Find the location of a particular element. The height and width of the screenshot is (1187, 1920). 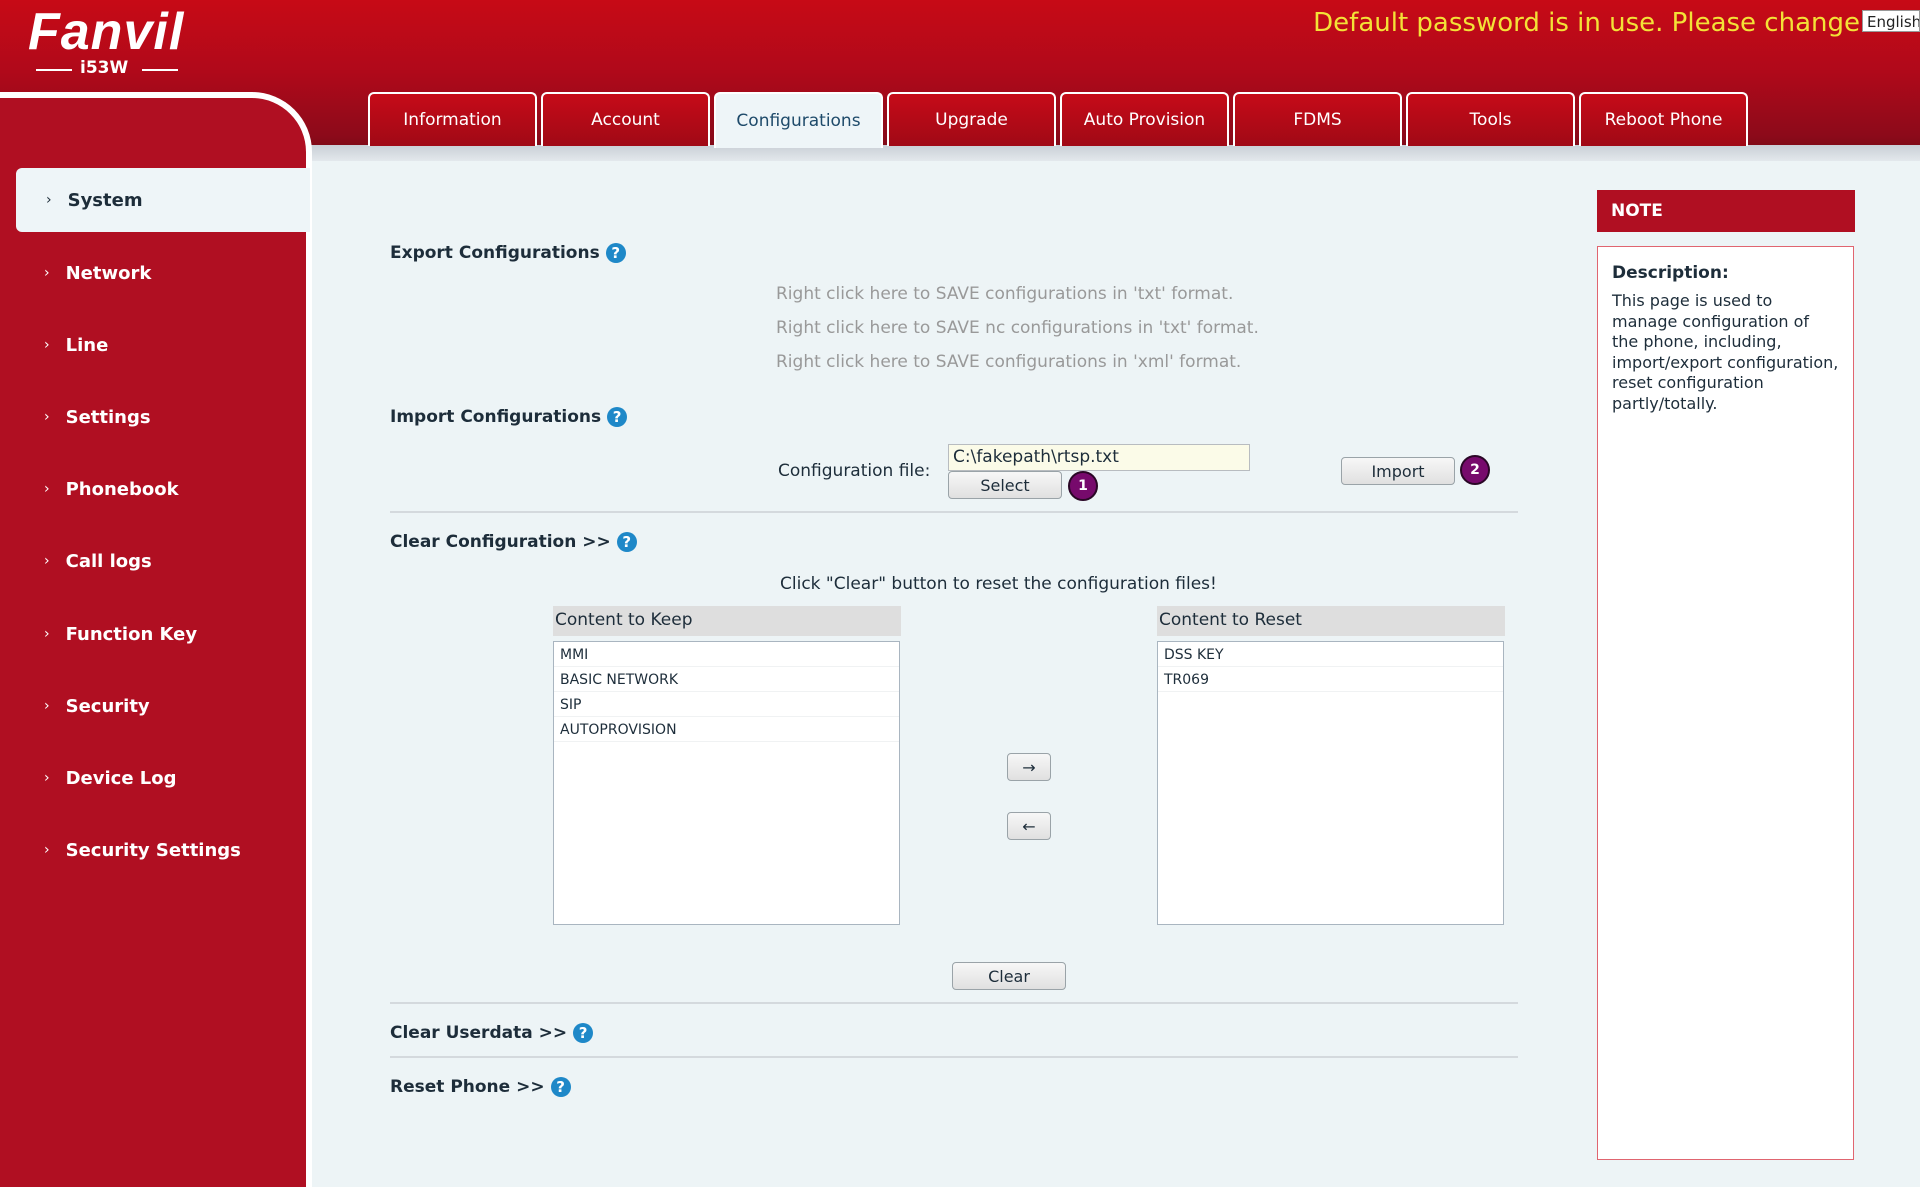

clear-userdata-title: Clear Userdata >> ? is located at coordinates (492, 1033).